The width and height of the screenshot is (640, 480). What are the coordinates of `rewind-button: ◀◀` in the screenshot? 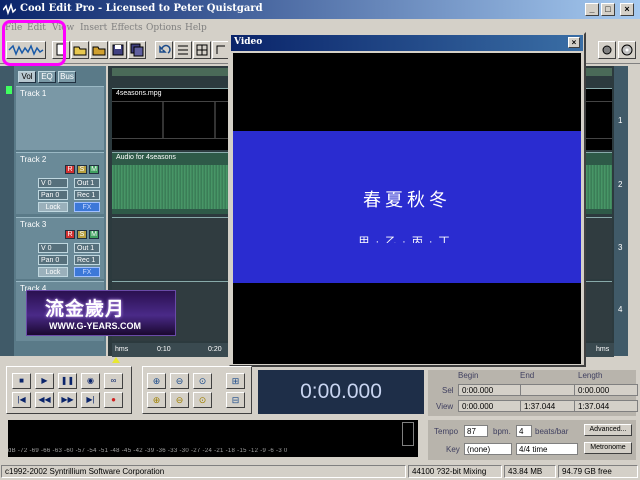 It's located at (44, 400).